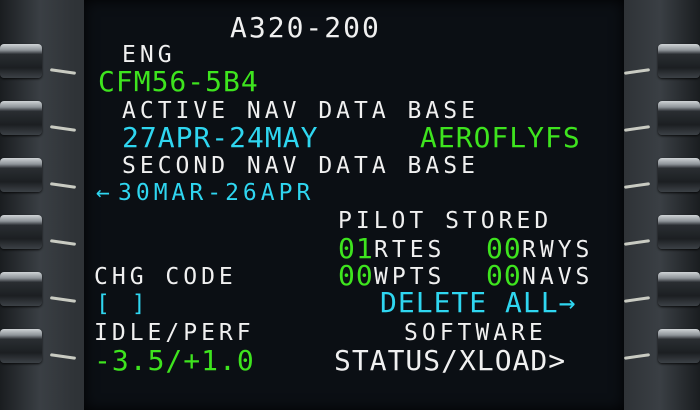 The height and width of the screenshot is (410, 700). I want to click on second-nav-db-arrow: ←, so click(105, 193).